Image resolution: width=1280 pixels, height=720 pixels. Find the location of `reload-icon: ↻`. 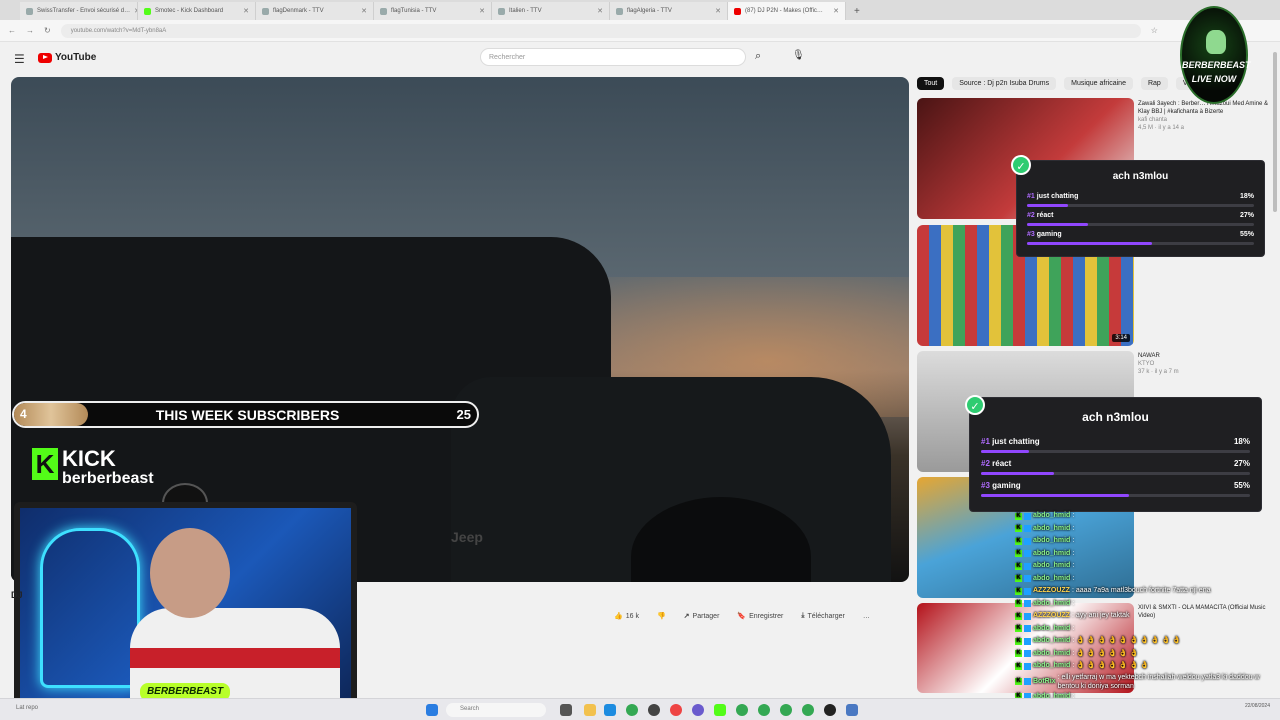

reload-icon: ↻ is located at coordinates (47, 30).